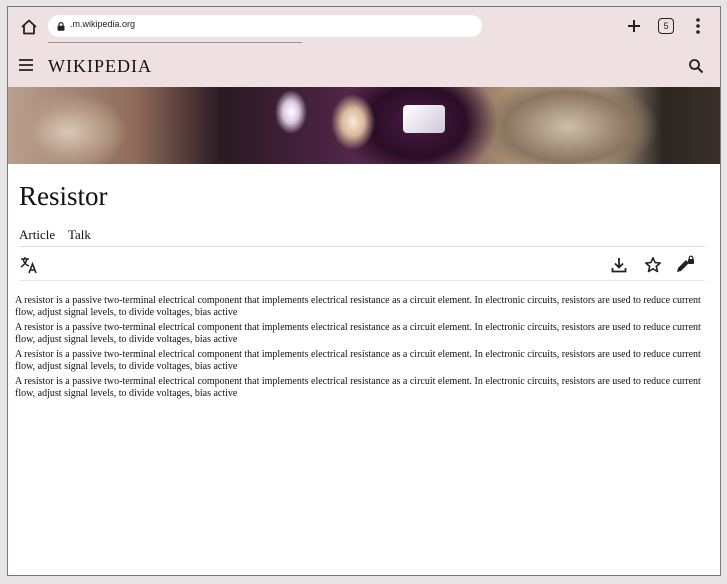 This screenshot has width=727, height=584. I want to click on url-text: .m.wikipedia.org, so click(103, 24).